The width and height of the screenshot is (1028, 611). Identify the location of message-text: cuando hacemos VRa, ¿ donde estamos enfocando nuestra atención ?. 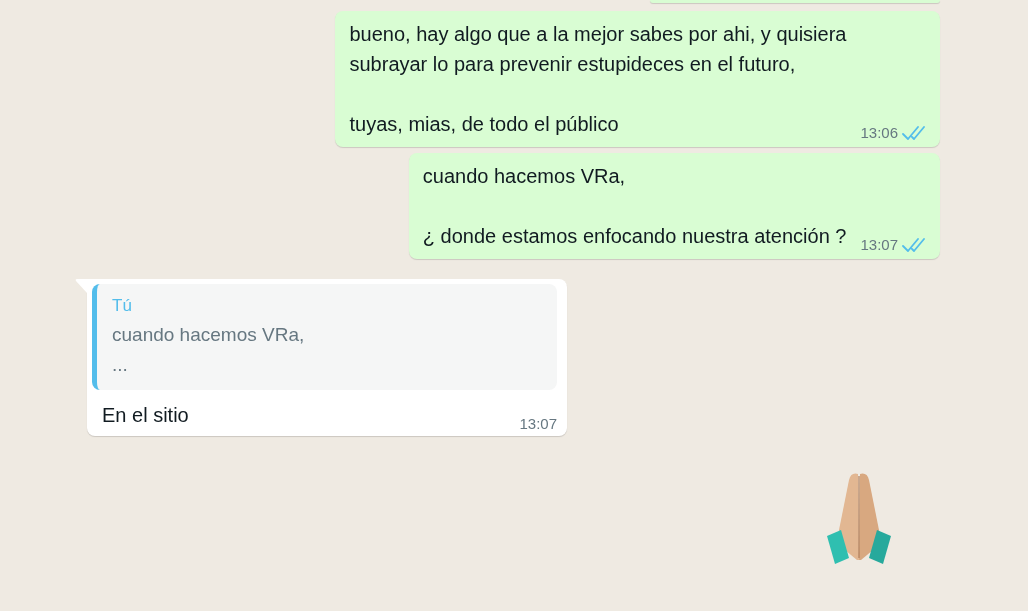
(634, 206).